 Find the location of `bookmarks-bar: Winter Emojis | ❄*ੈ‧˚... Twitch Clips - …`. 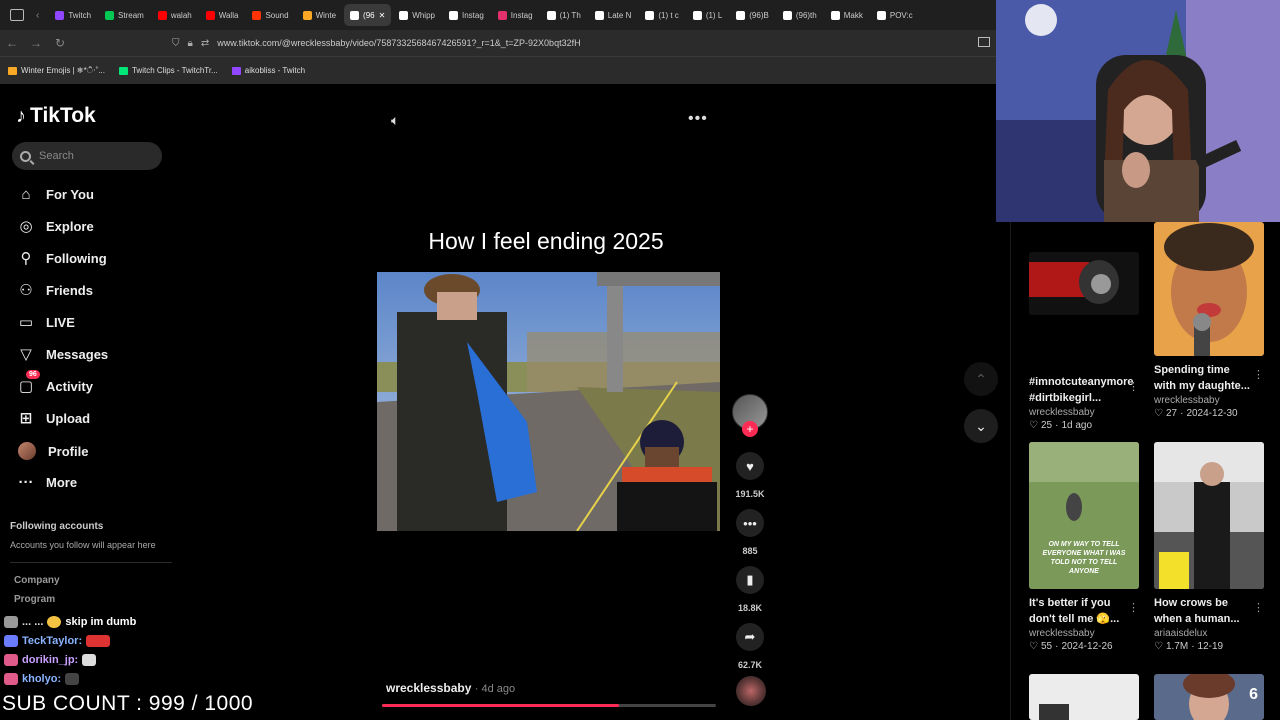

bookmarks-bar: Winter Emojis | ❄*ੈ‧˚... Twitch Clips - … is located at coordinates (498, 70).